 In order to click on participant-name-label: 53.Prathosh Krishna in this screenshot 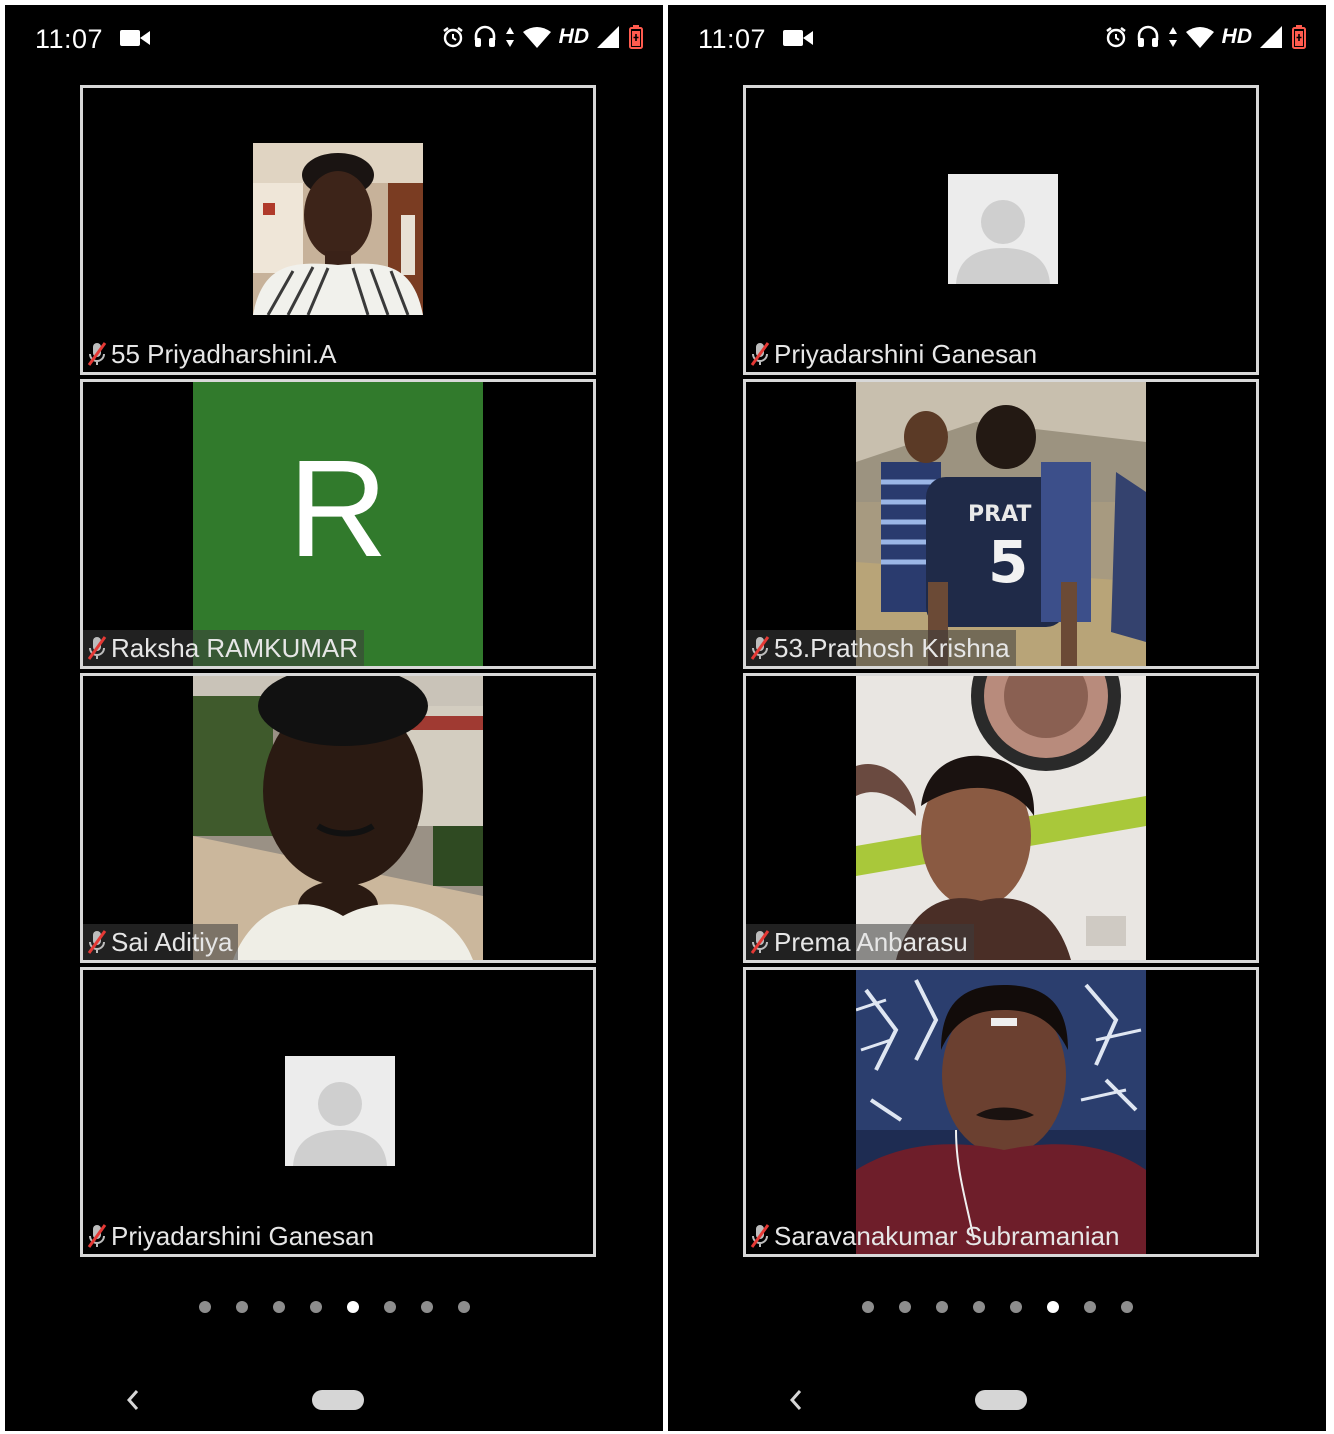, I will do `click(881, 648)`.